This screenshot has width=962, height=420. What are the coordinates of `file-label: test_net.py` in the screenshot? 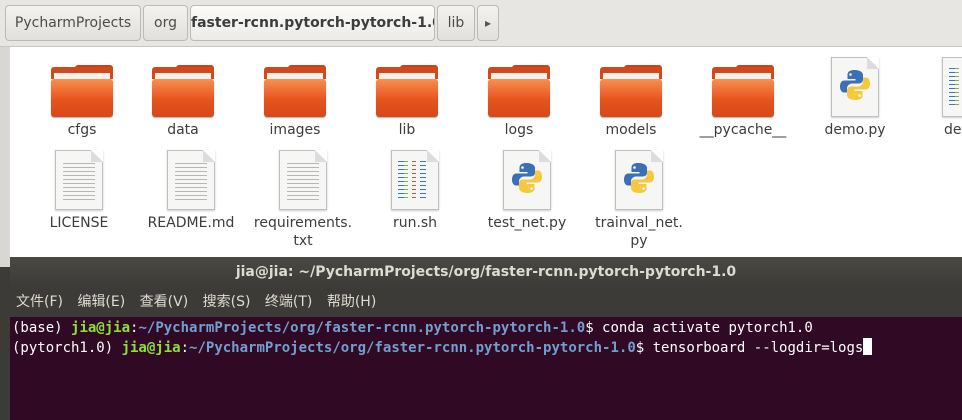 It's located at (527, 223).